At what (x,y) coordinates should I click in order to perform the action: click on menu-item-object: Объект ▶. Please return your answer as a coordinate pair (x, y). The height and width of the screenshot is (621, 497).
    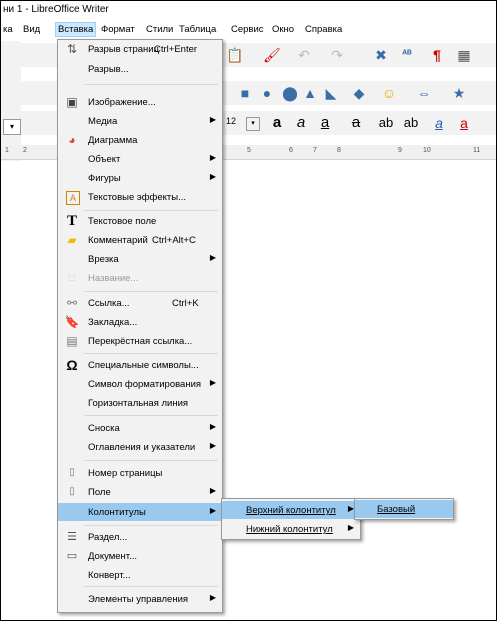
    Looking at the image, I should click on (140, 159).